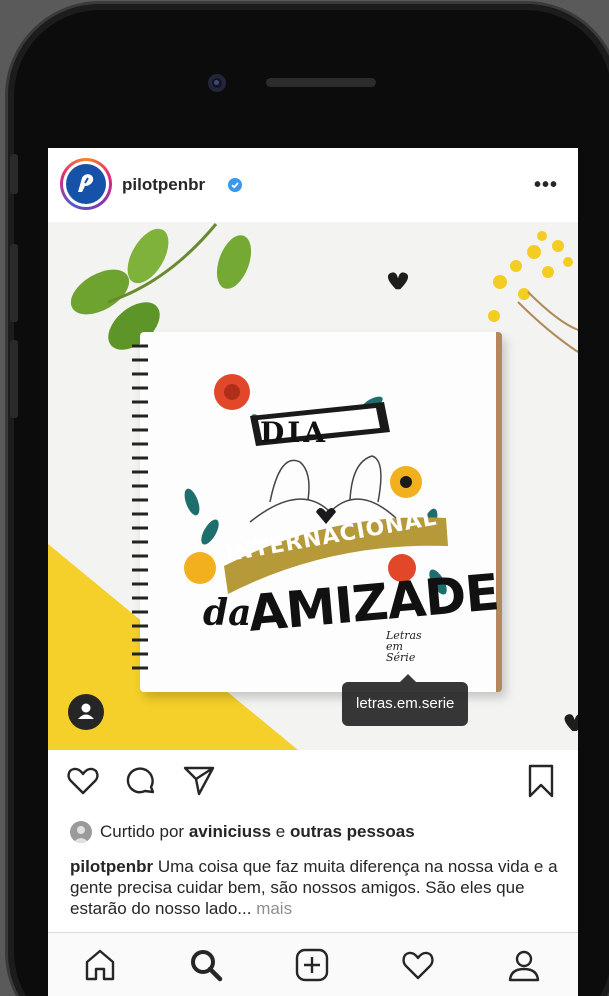 This screenshot has height=996, width=609. Describe the element at coordinates (14, 283) in the screenshot. I see `volume-up-button` at that location.